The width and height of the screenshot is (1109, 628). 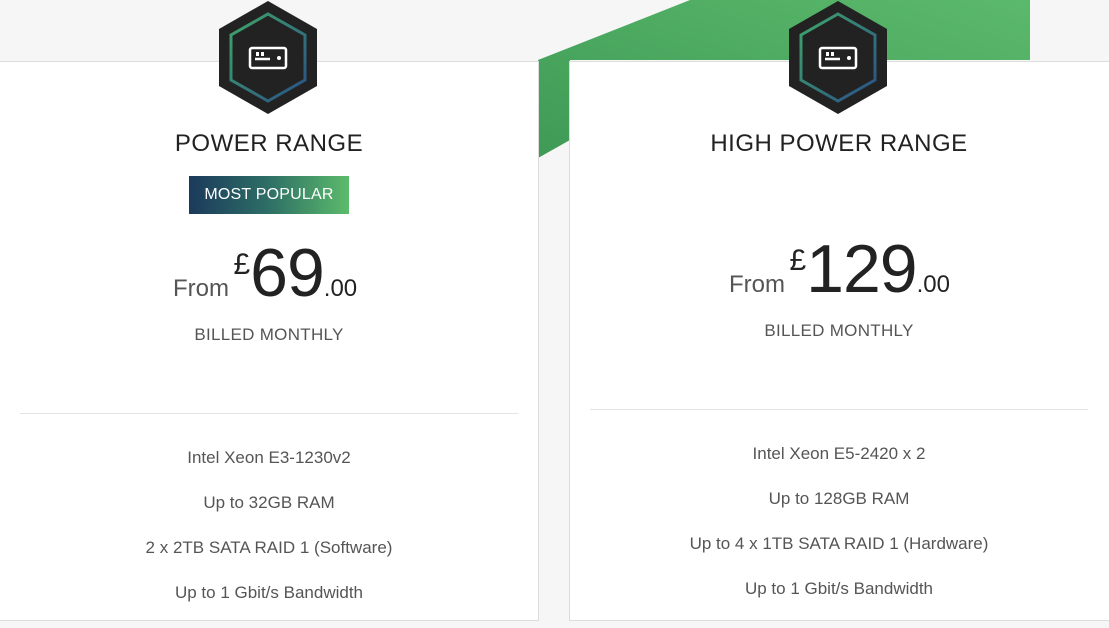 I want to click on price: From £69.00, so click(x=265, y=273).